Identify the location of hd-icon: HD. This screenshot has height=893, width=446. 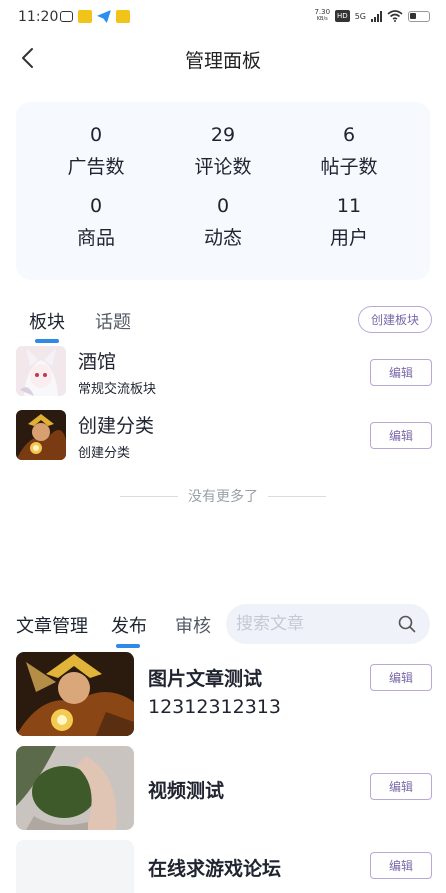
(342, 16).